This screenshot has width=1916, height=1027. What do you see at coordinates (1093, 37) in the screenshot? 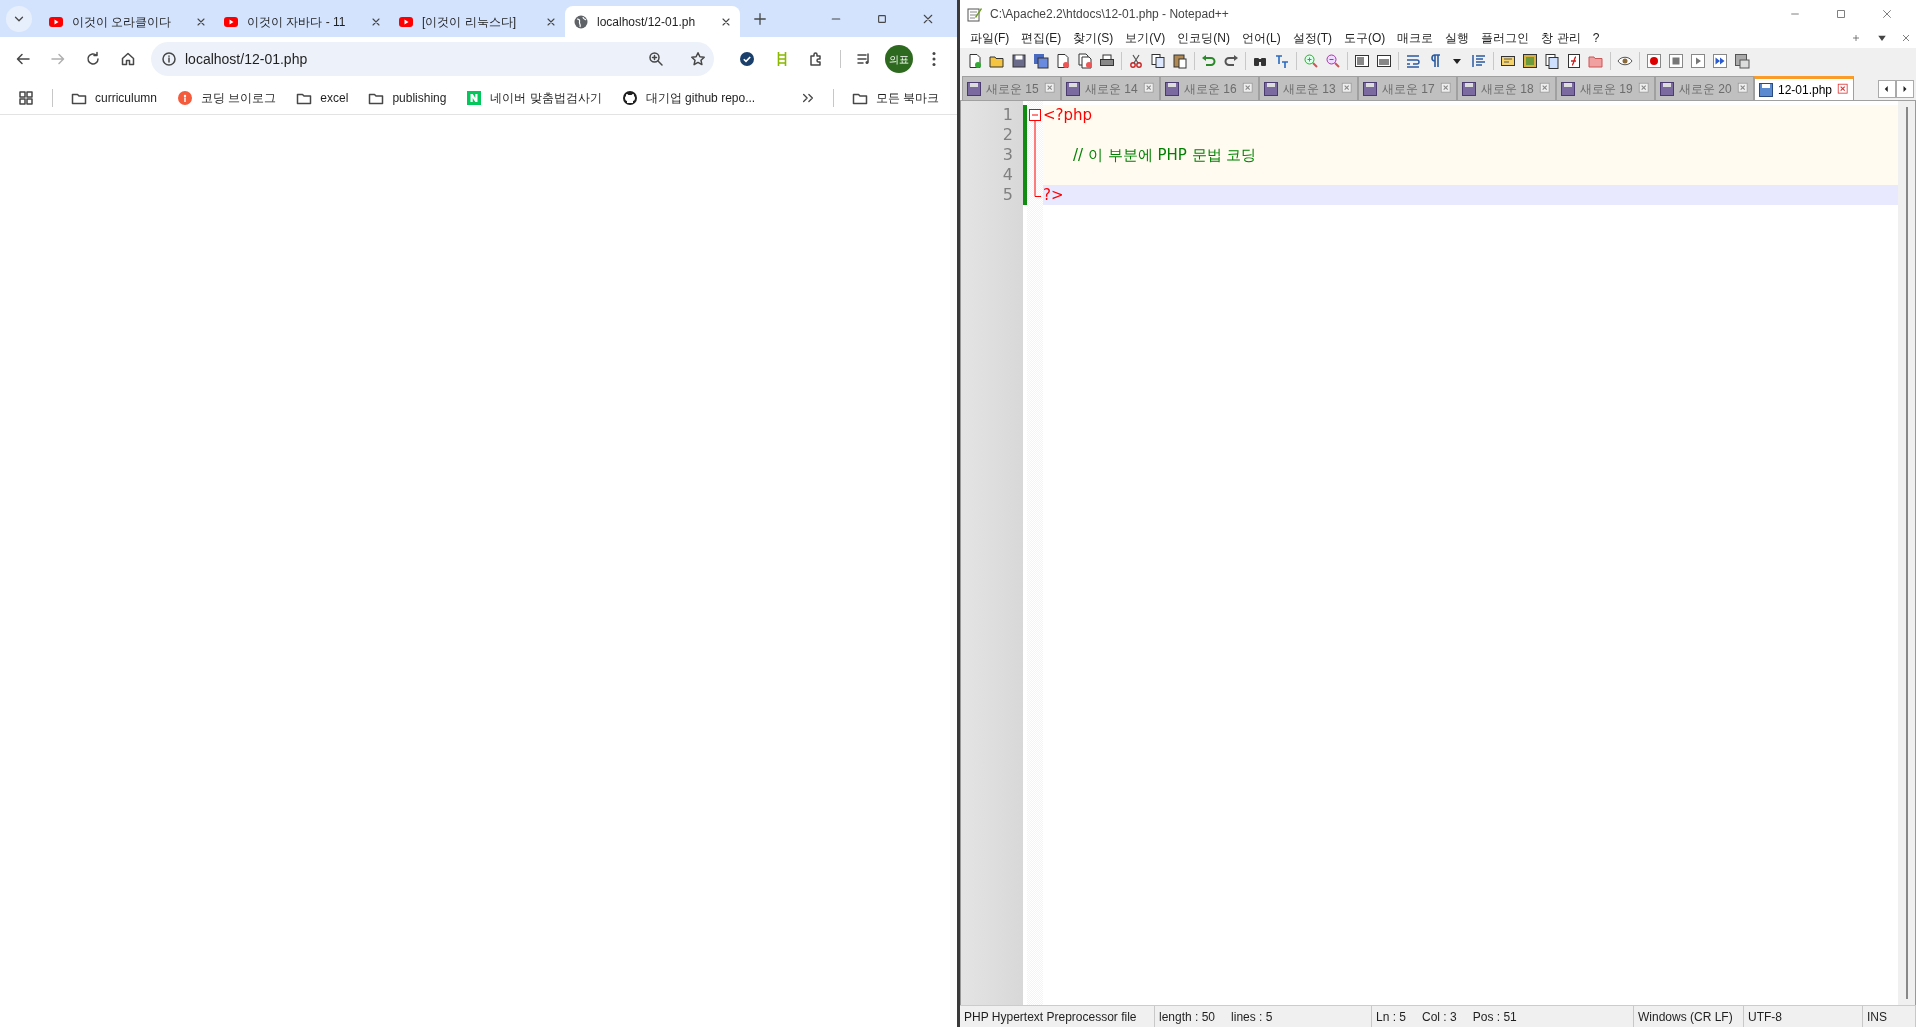
I see `menu-item: 찾기(S)` at bounding box center [1093, 37].